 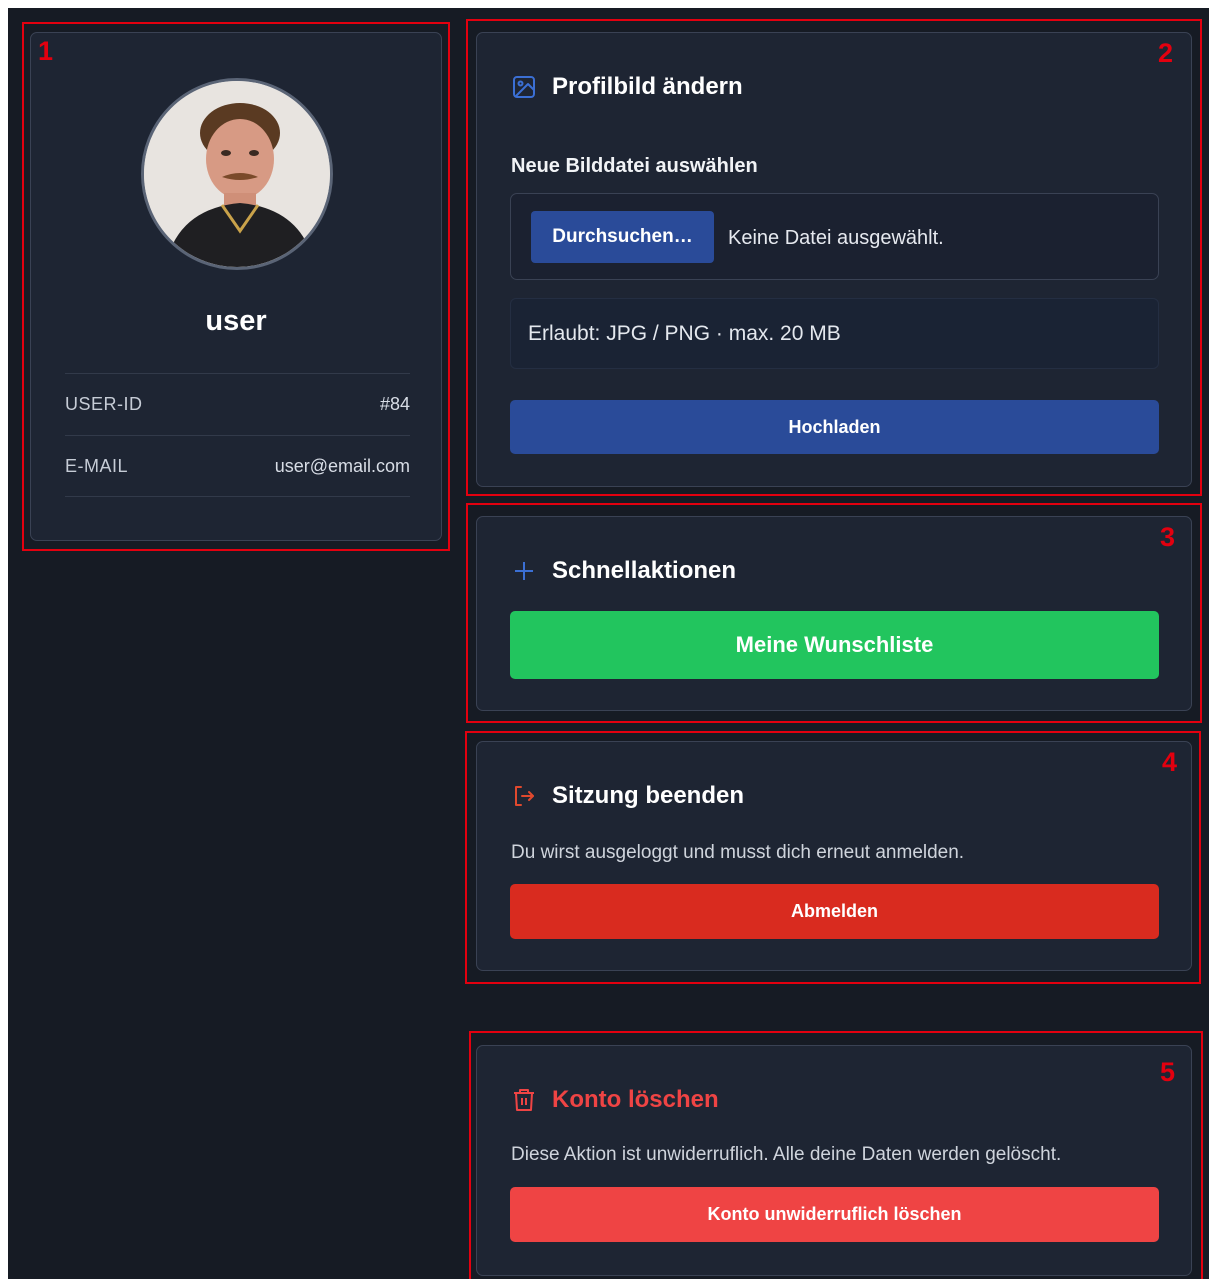 I want to click on annotation-label-5: 5, so click(x=1168, y=1072).